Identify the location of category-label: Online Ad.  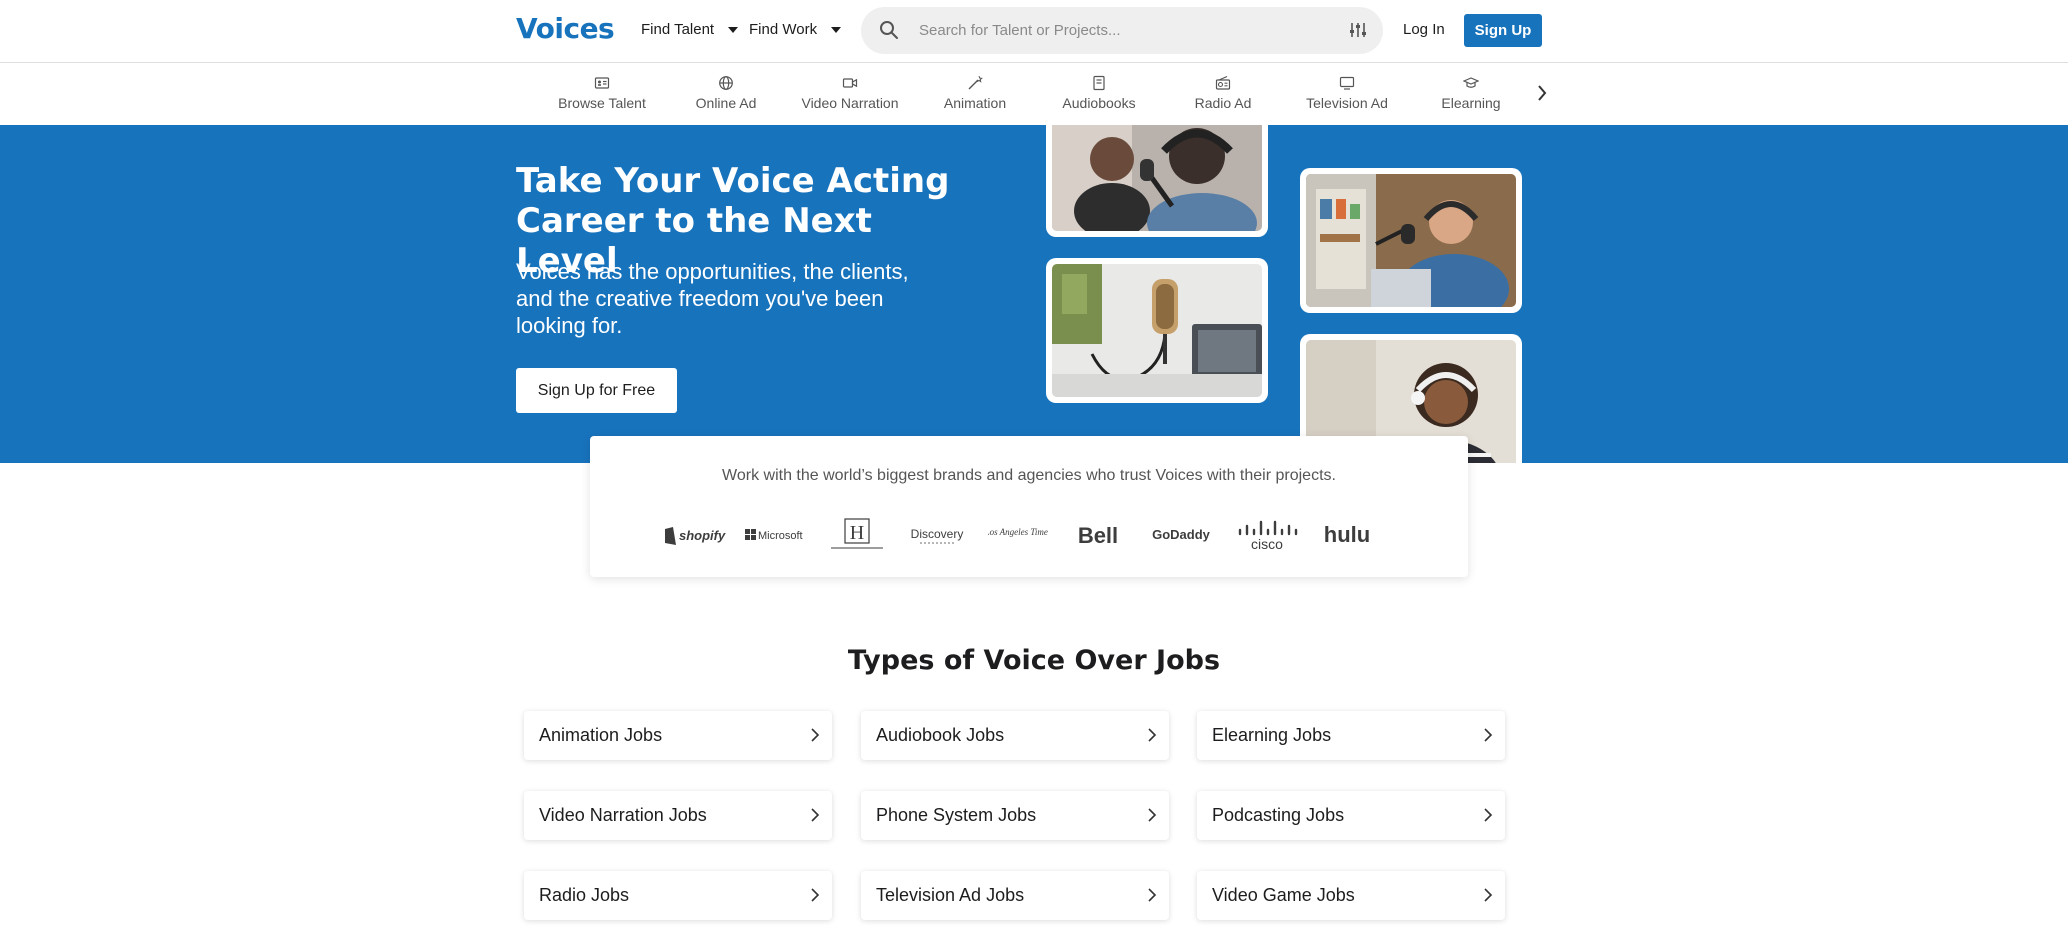
(726, 103).